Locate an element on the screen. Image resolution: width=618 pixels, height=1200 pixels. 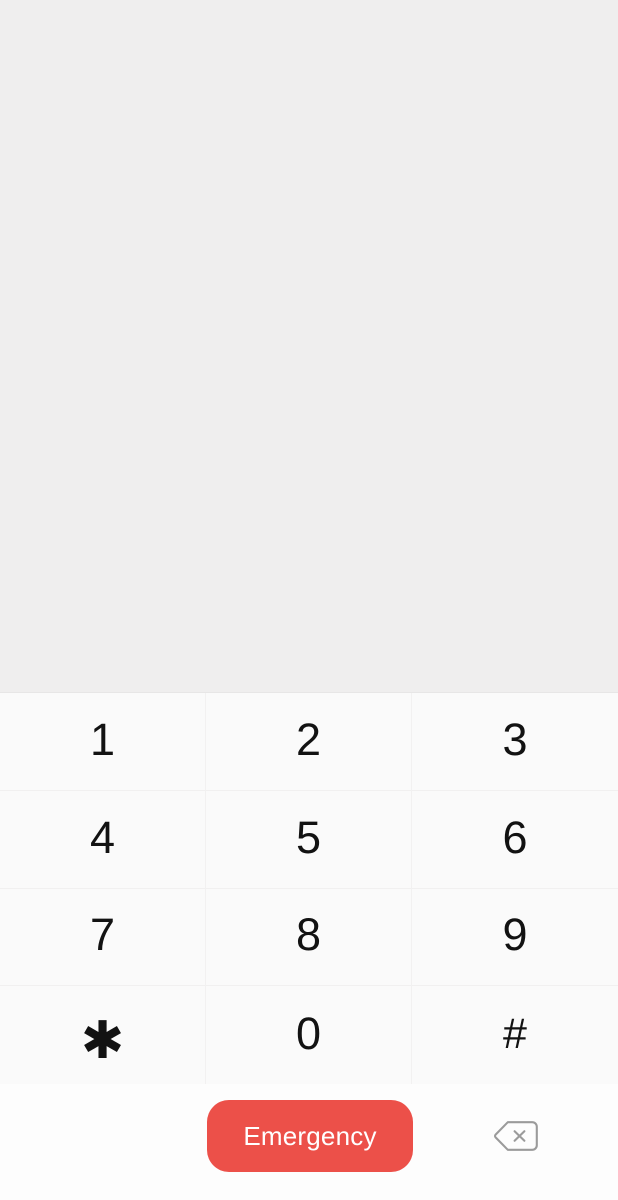
key-6: 6 is located at coordinates (515, 839).